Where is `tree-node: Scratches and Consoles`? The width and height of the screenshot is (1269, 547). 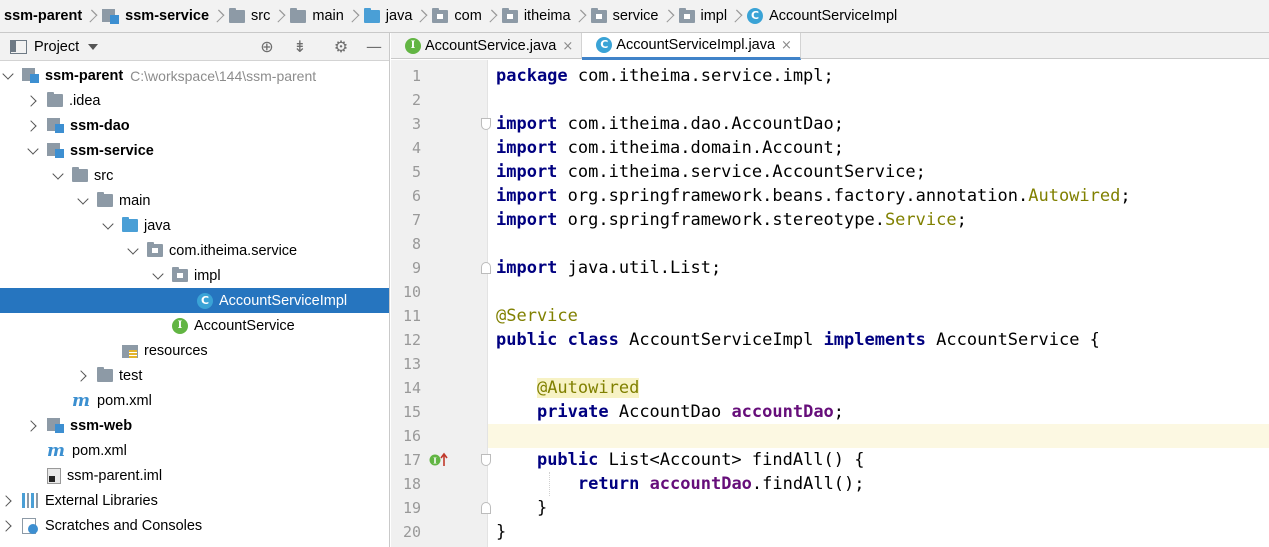 tree-node: Scratches and Consoles is located at coordinates (194, 525).